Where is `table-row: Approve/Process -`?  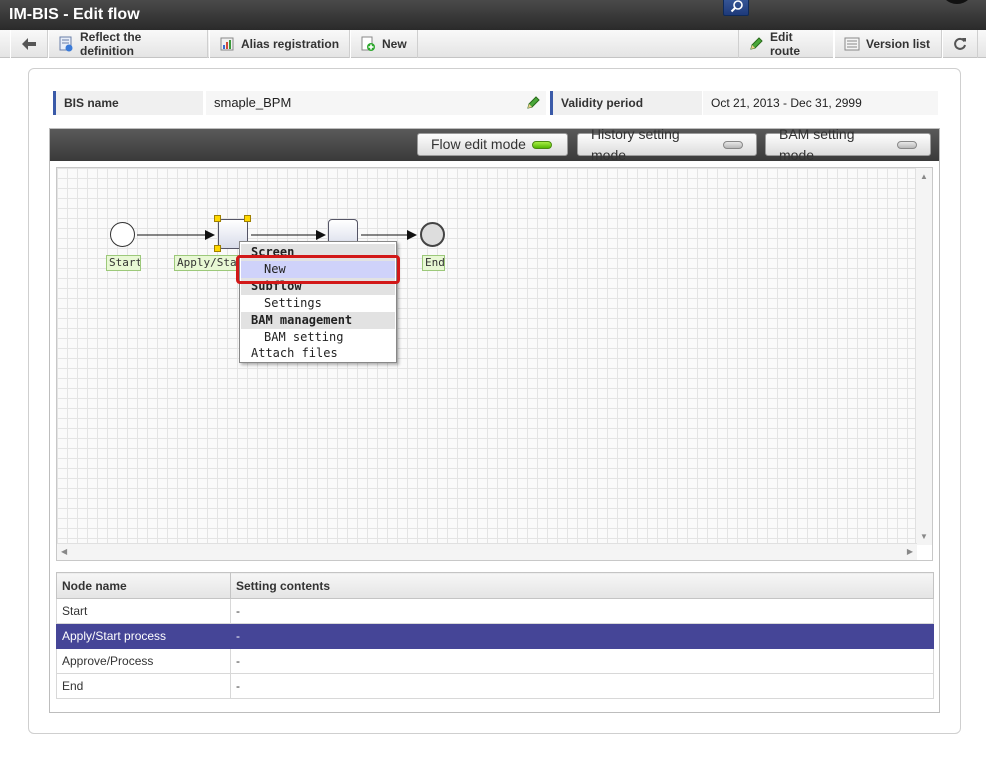
table-row: Approve/Process - is located at coordinates (495, 661).